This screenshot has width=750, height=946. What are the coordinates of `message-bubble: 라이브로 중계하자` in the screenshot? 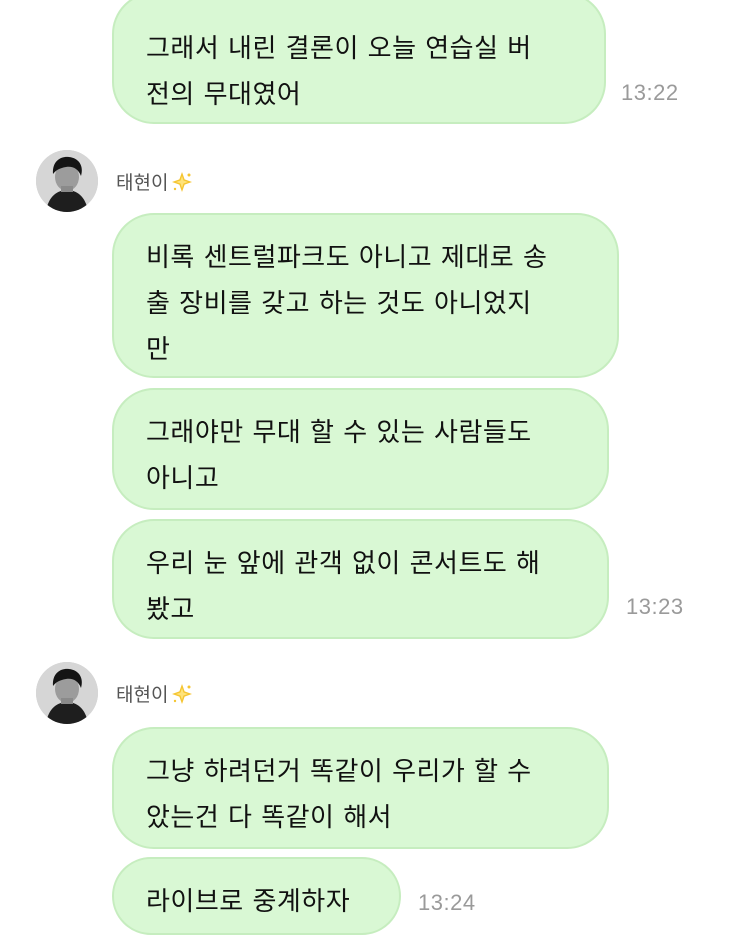 It's located at (256, 896).